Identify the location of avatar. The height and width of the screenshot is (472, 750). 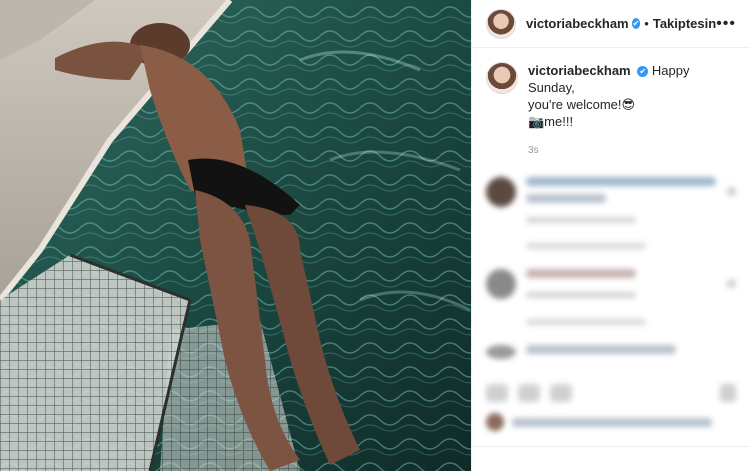
(501, 23).